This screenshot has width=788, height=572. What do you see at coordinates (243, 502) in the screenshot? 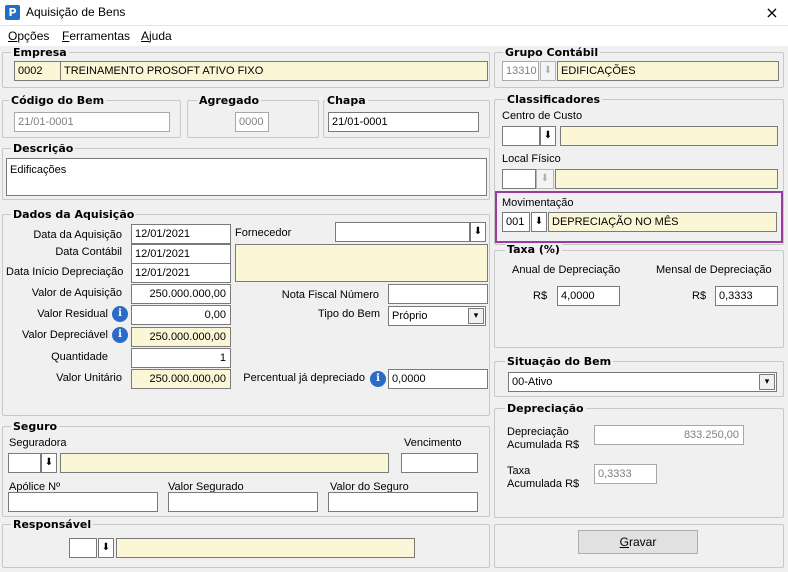
I see `valor-segurado-field` at bounding box center [243, 502].